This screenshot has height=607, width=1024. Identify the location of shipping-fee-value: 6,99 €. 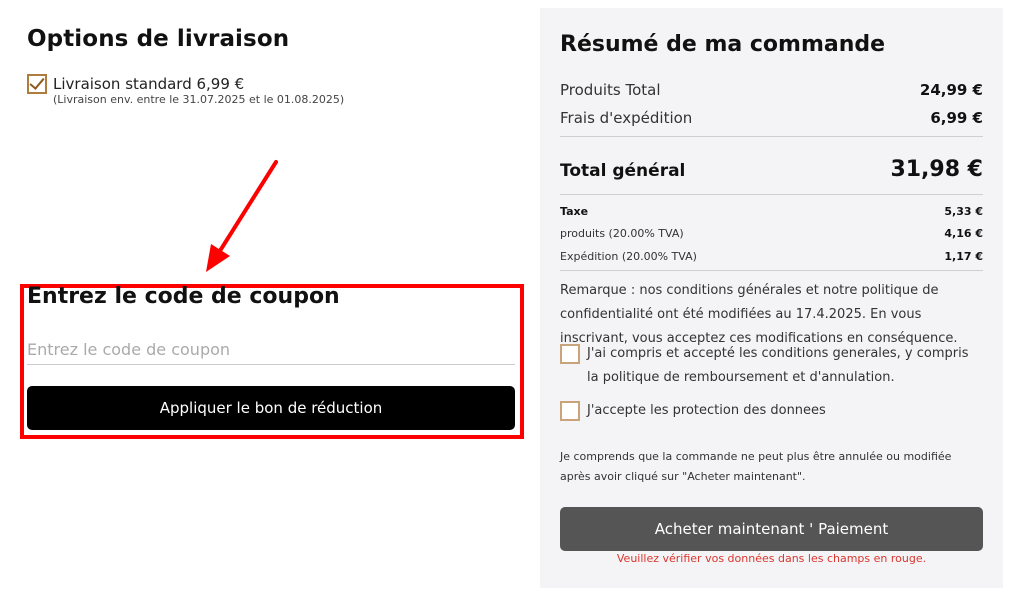
(956, 118).